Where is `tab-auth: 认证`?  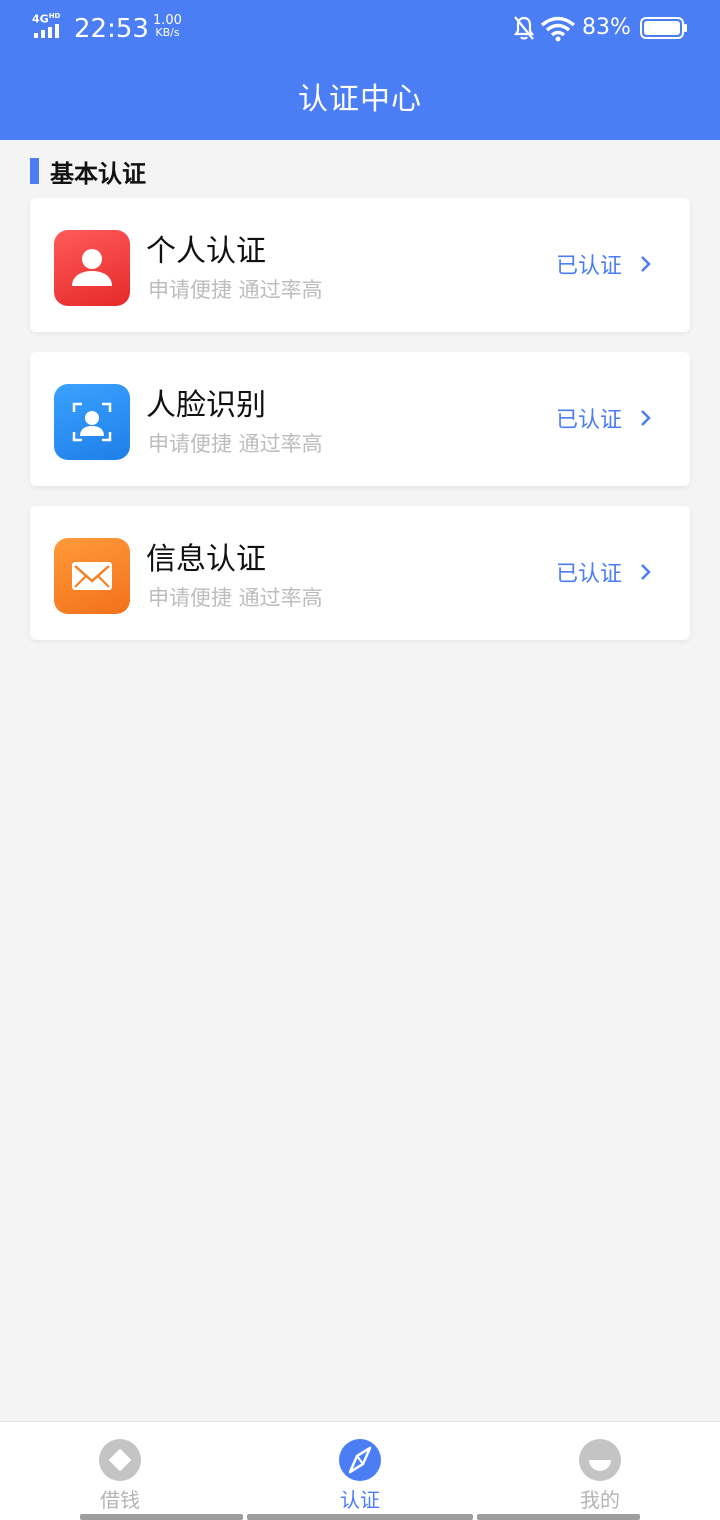
tab-auth: 认证 is located at coordinates (360, 1471).